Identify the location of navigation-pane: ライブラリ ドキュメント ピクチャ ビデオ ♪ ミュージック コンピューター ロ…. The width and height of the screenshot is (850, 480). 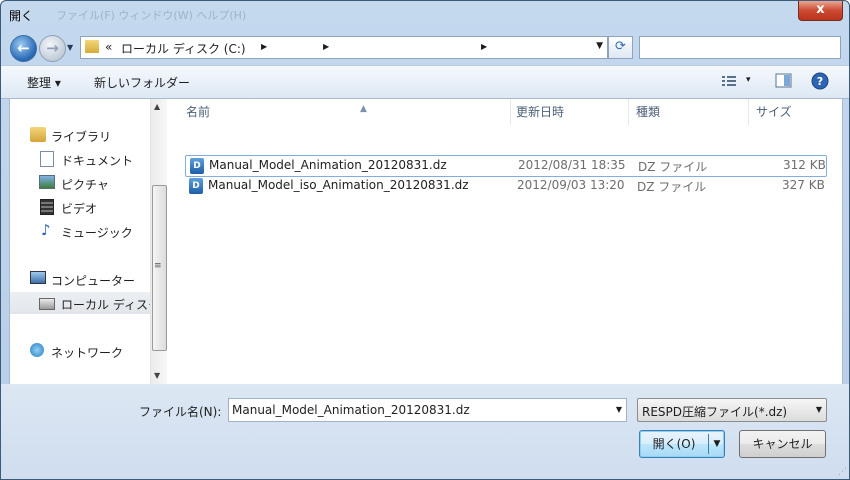
(80, 241).